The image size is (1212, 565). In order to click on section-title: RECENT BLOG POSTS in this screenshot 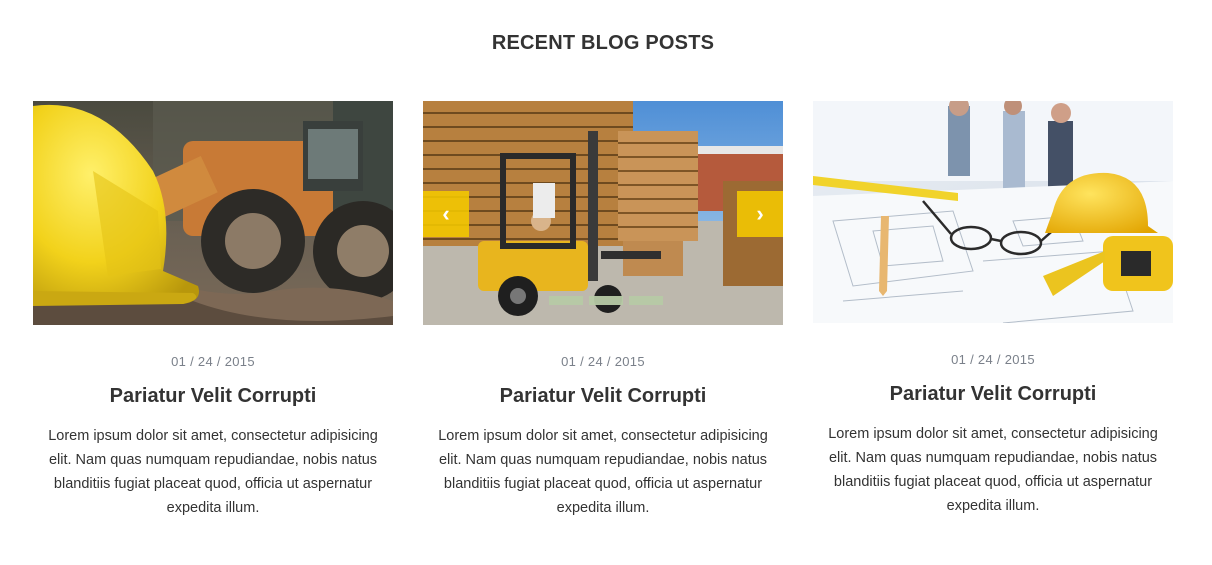, I will do `click(603, 43)`.